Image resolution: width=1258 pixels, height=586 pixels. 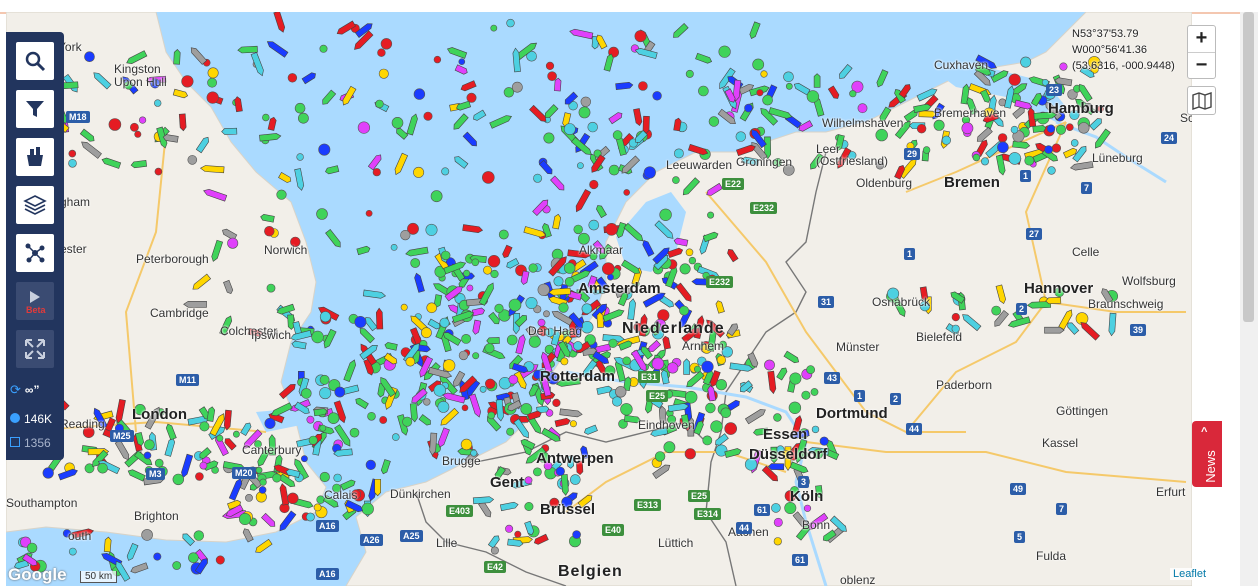 I want to click on zoom-in-button: +, so click(x=1201, y=39).